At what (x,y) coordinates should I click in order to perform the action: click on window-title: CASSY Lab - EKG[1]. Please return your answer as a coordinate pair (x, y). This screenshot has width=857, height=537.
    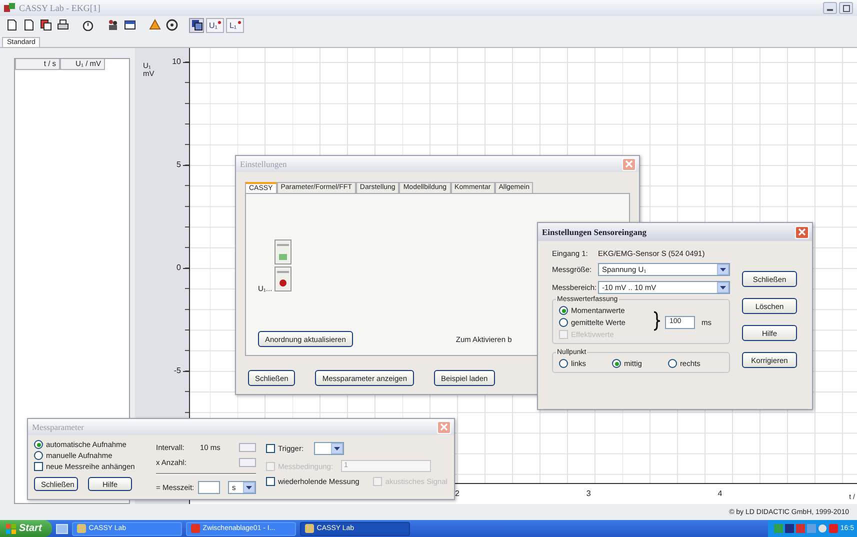
    Looking at the image, I should click on (59, 8).